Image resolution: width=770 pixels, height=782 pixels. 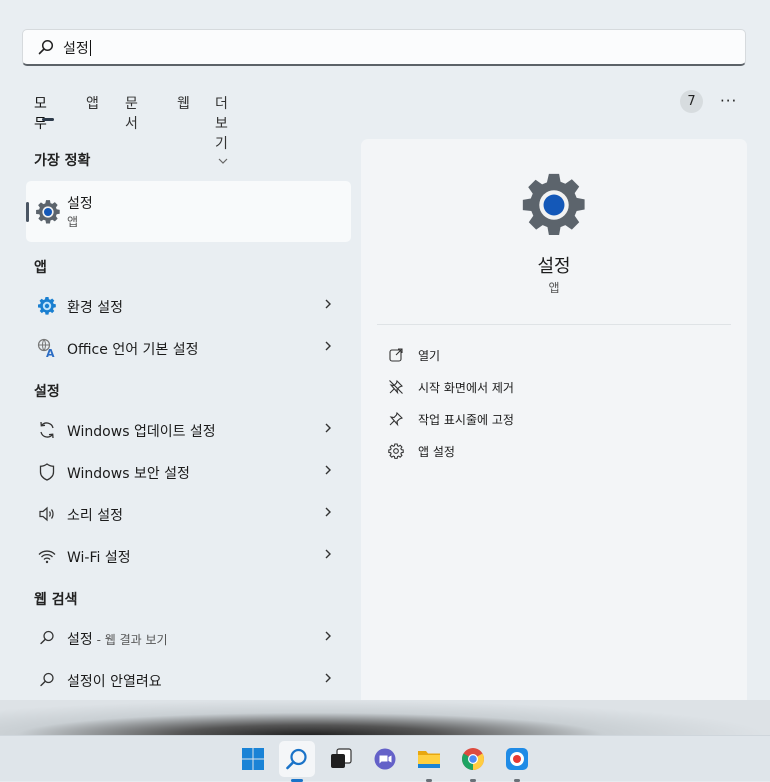 I want to click on list-item-setting: Windows 업데이트 설정, so click(x=188, y=430).